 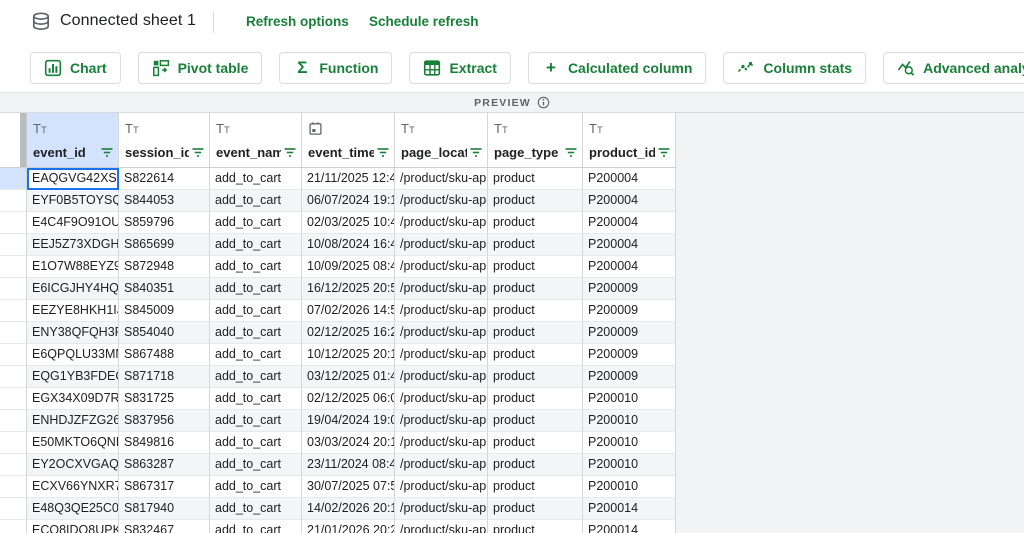 What do you see at coordinates (73, 179) in the screenshot?
I see `cell-event_id: EAQGVG42XSXA` at bounding box center [73, 179].